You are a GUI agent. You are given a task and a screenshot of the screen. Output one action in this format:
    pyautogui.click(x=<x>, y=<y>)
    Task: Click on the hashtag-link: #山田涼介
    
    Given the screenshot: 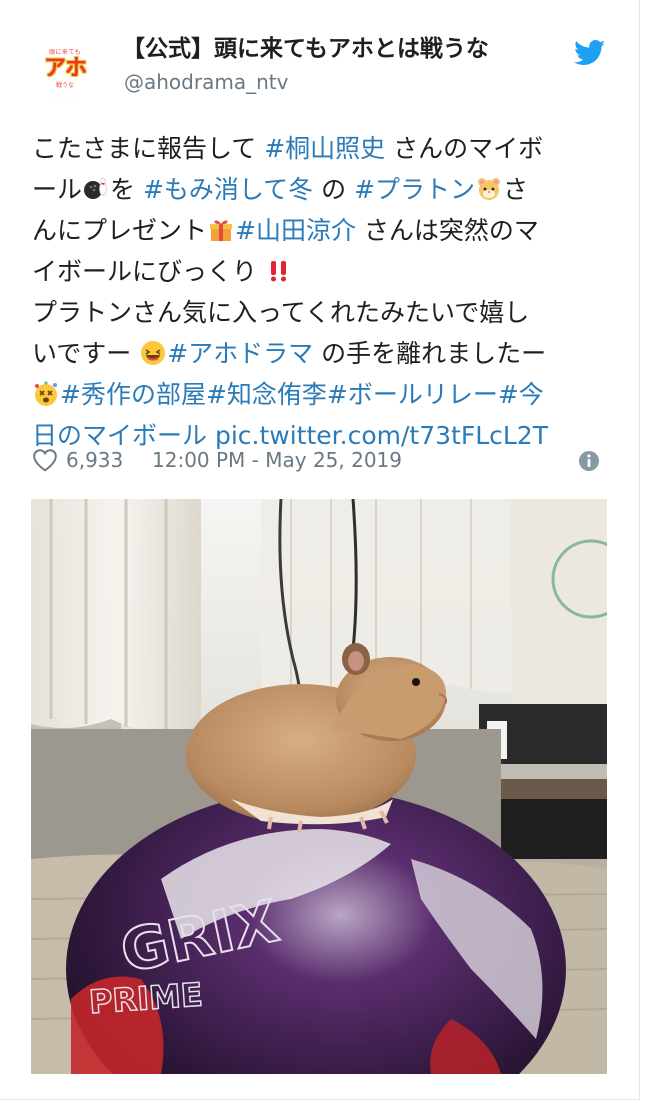 What is the action you would take?
    pyautogui.click(x=295, y=230)
    